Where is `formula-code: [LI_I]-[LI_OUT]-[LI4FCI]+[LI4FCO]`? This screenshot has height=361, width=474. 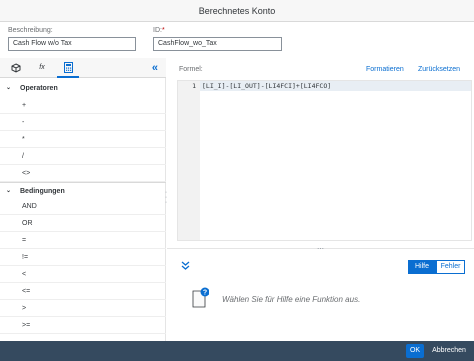
formula-code: [LI_I]-[LI_OUT]-[LI4FCI]+[LI4FCO] is located at coordinates (266, 86).